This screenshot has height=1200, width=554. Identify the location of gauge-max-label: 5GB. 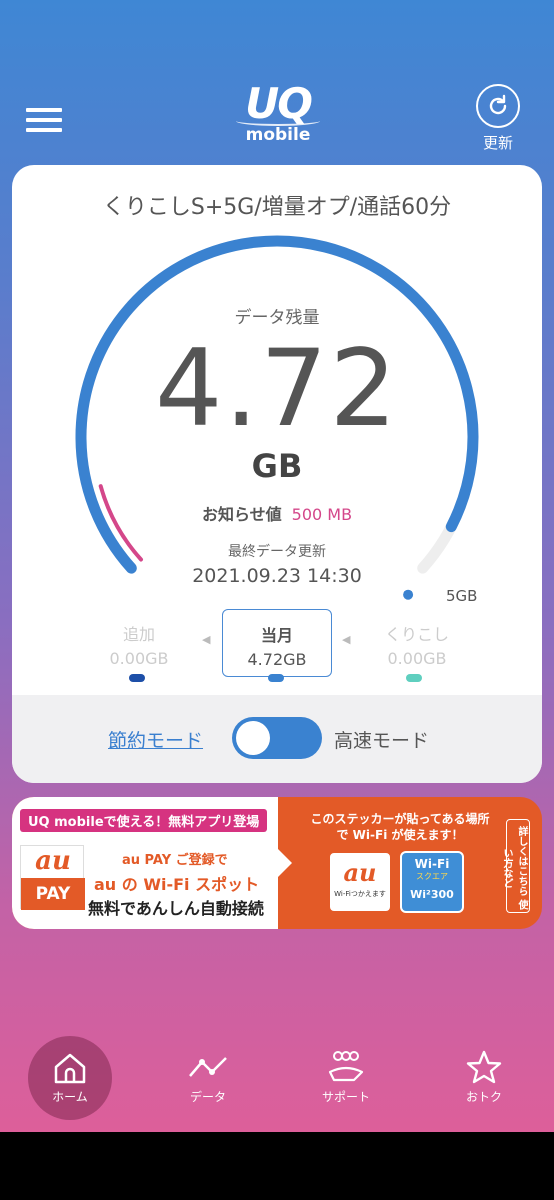
(462, 596).